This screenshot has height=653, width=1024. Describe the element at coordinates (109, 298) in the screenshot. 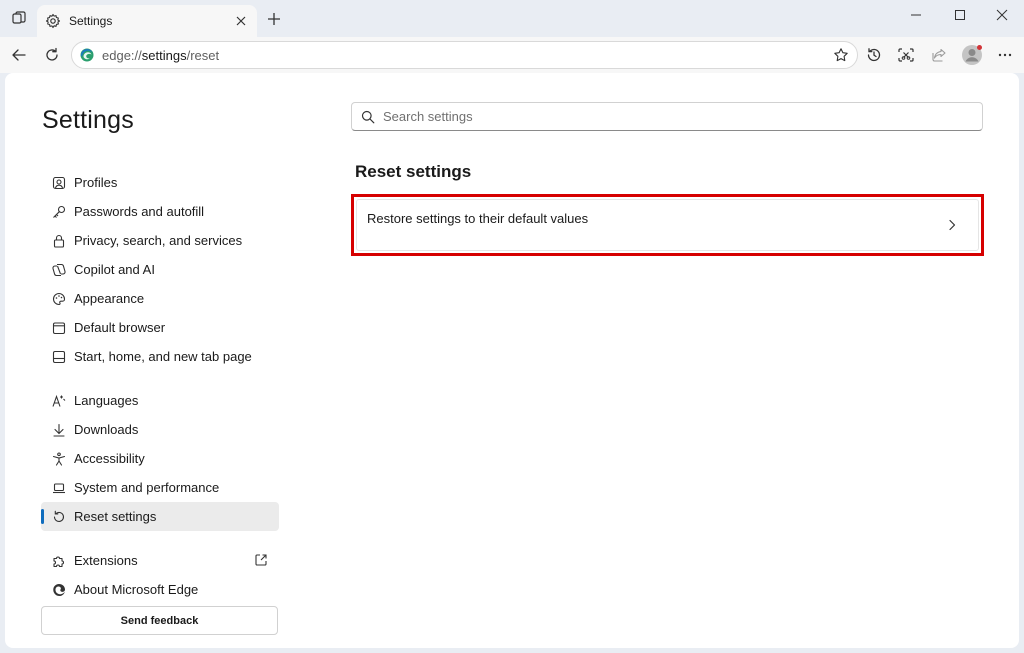

I see `sidebar-item-label: Appearance` at that location.